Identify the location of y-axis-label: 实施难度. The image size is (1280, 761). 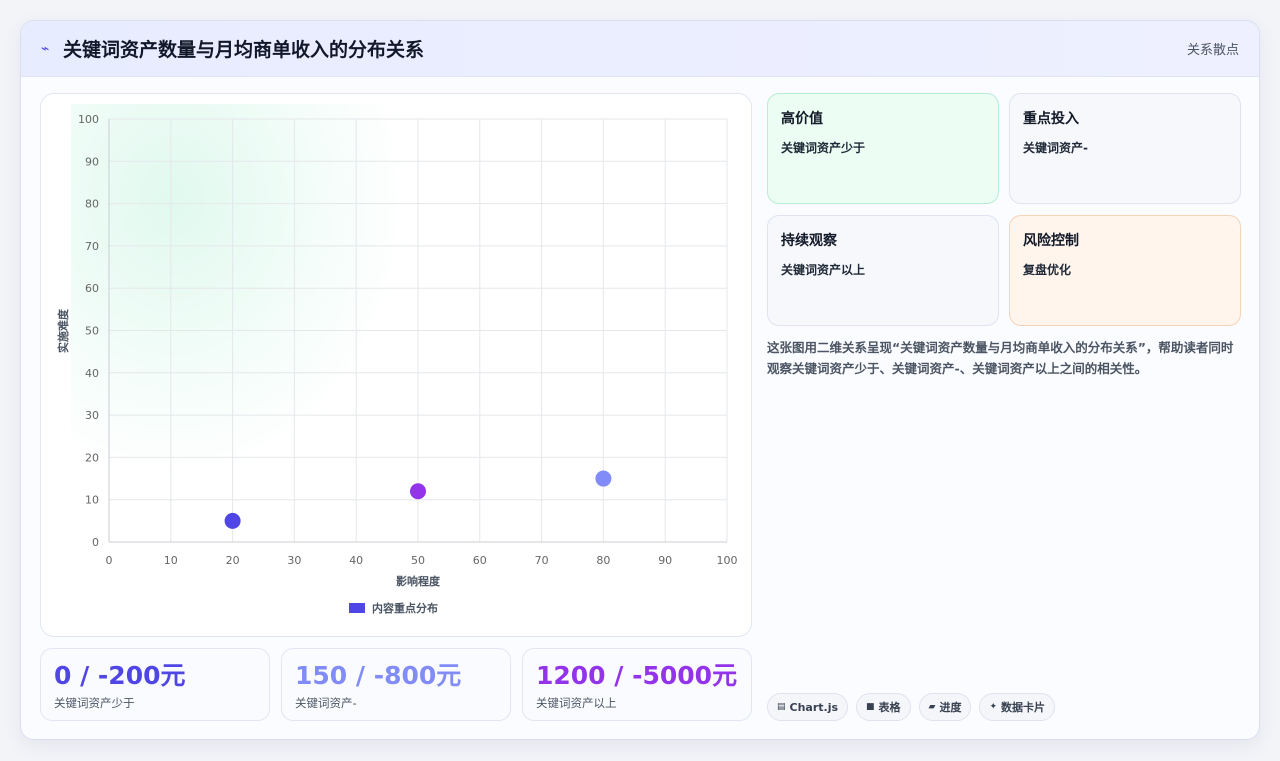
(63, 330).